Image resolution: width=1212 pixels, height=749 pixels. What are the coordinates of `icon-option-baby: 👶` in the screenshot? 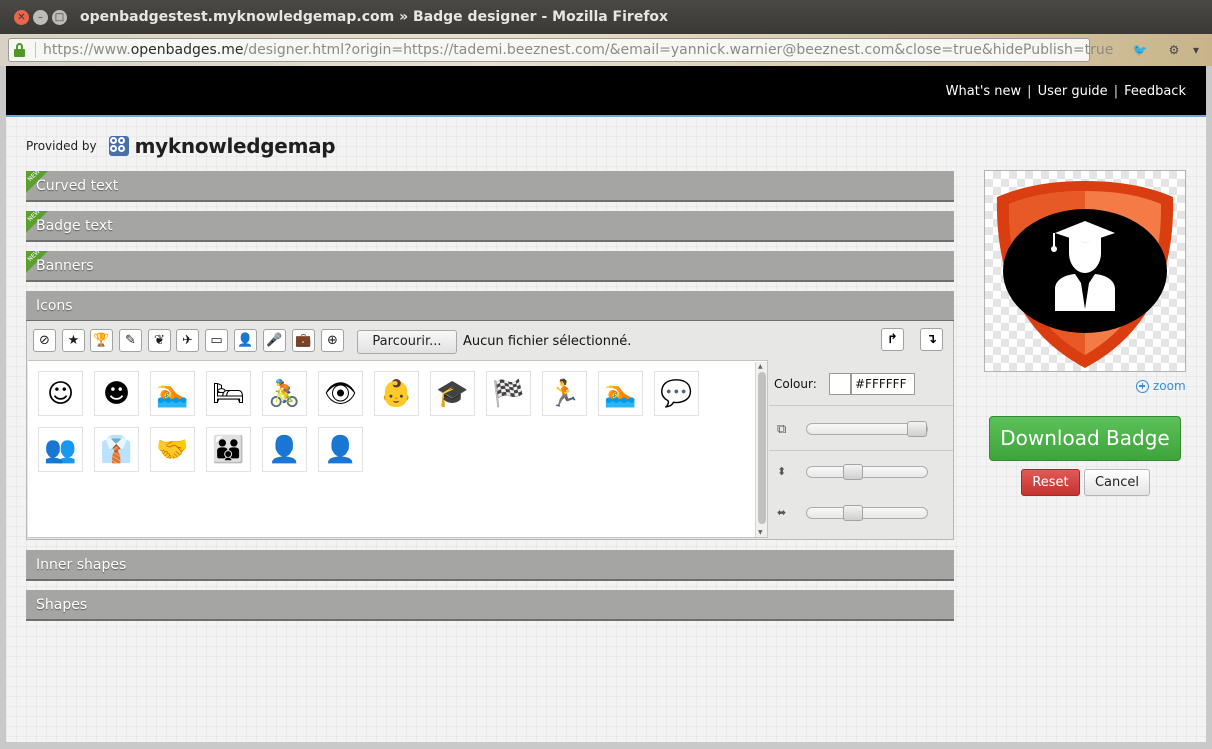 It's located at (396, 393).